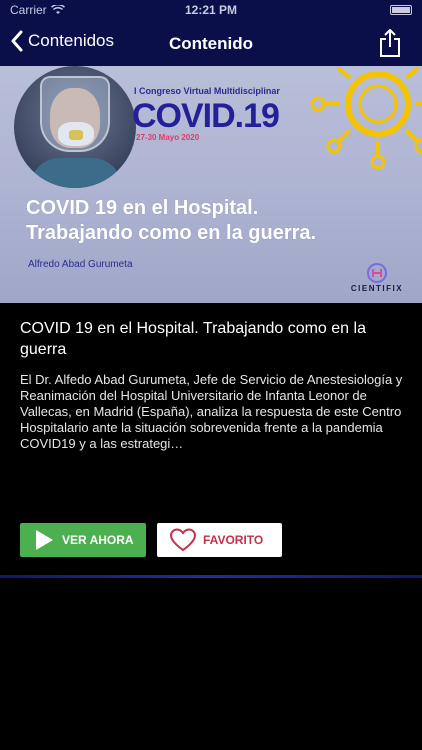 The height and width of the screenshot is (750, 422). What do you see at coordinates (80, 264) in the screenshot?
I see `banner-author: Alfredo Abad Gurumeta` at bounding box center [80, 264].